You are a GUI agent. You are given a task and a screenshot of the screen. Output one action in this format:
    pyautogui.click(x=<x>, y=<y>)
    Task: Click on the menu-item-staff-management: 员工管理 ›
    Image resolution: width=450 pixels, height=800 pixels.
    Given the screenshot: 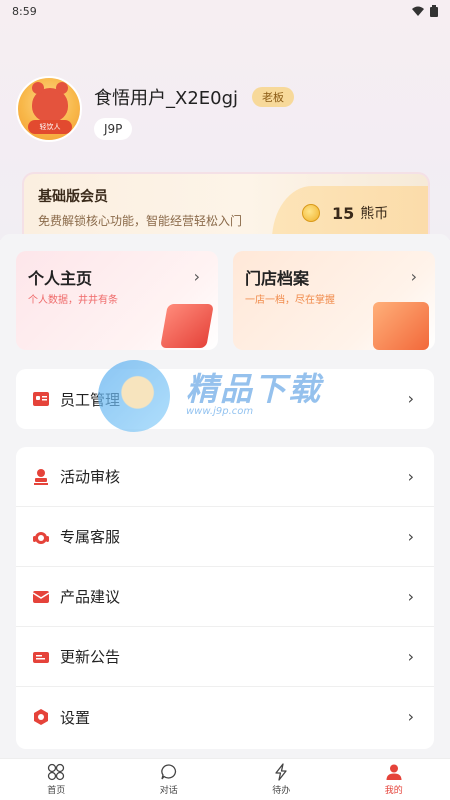 What is the action you would take?
    pyautogui.click(x=225, y=399)
    